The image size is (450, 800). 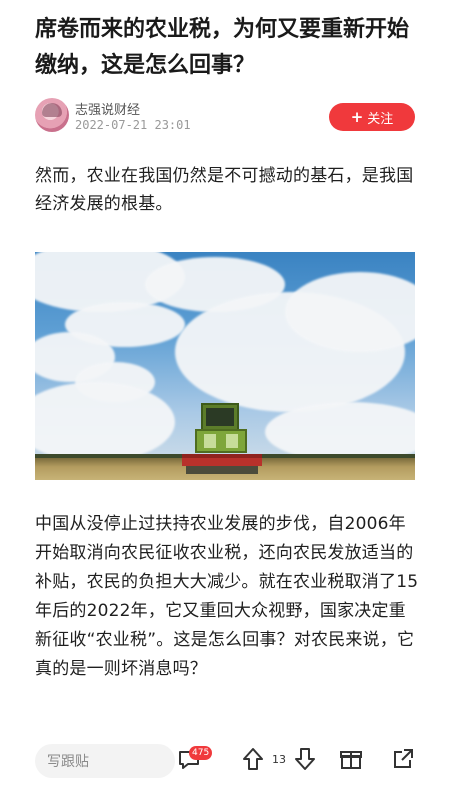 What do you see at coordinates (224, 190) in the screenshot?
I see `article-paragraph-1: 然而，农业在我国仍然是不可撼动的基石，是我国经济发展的根基。` at bounding box center [224, 190].